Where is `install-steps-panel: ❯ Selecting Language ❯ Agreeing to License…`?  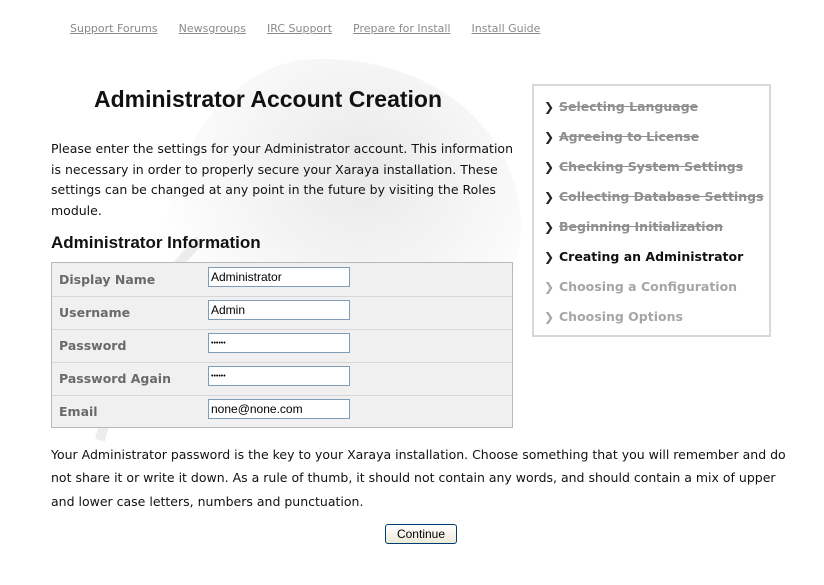 install-steps-panel: ❯ Selecting Language ❯ Agreeing to License… is located at coordinates (651, 210).